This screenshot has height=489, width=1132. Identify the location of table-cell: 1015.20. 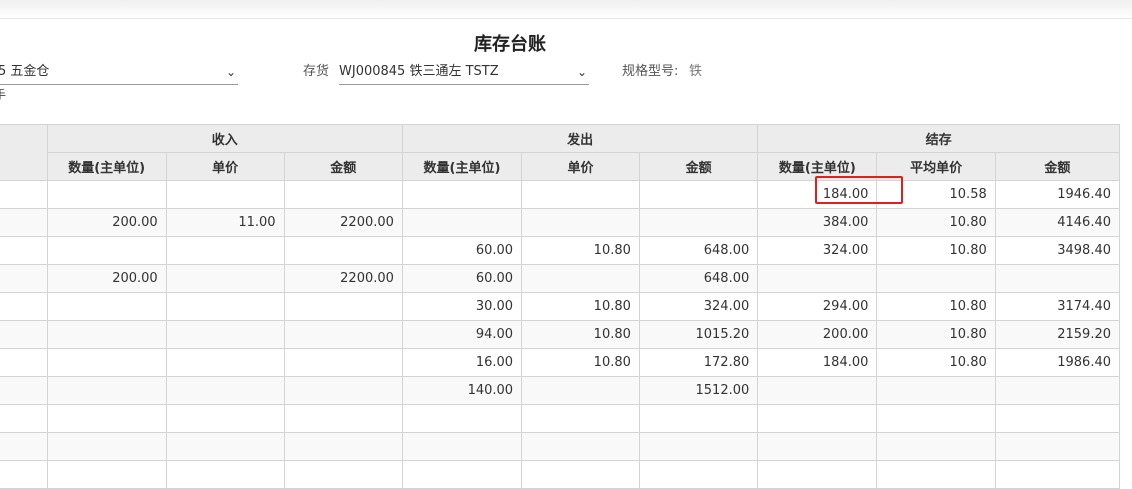
(698, 334).